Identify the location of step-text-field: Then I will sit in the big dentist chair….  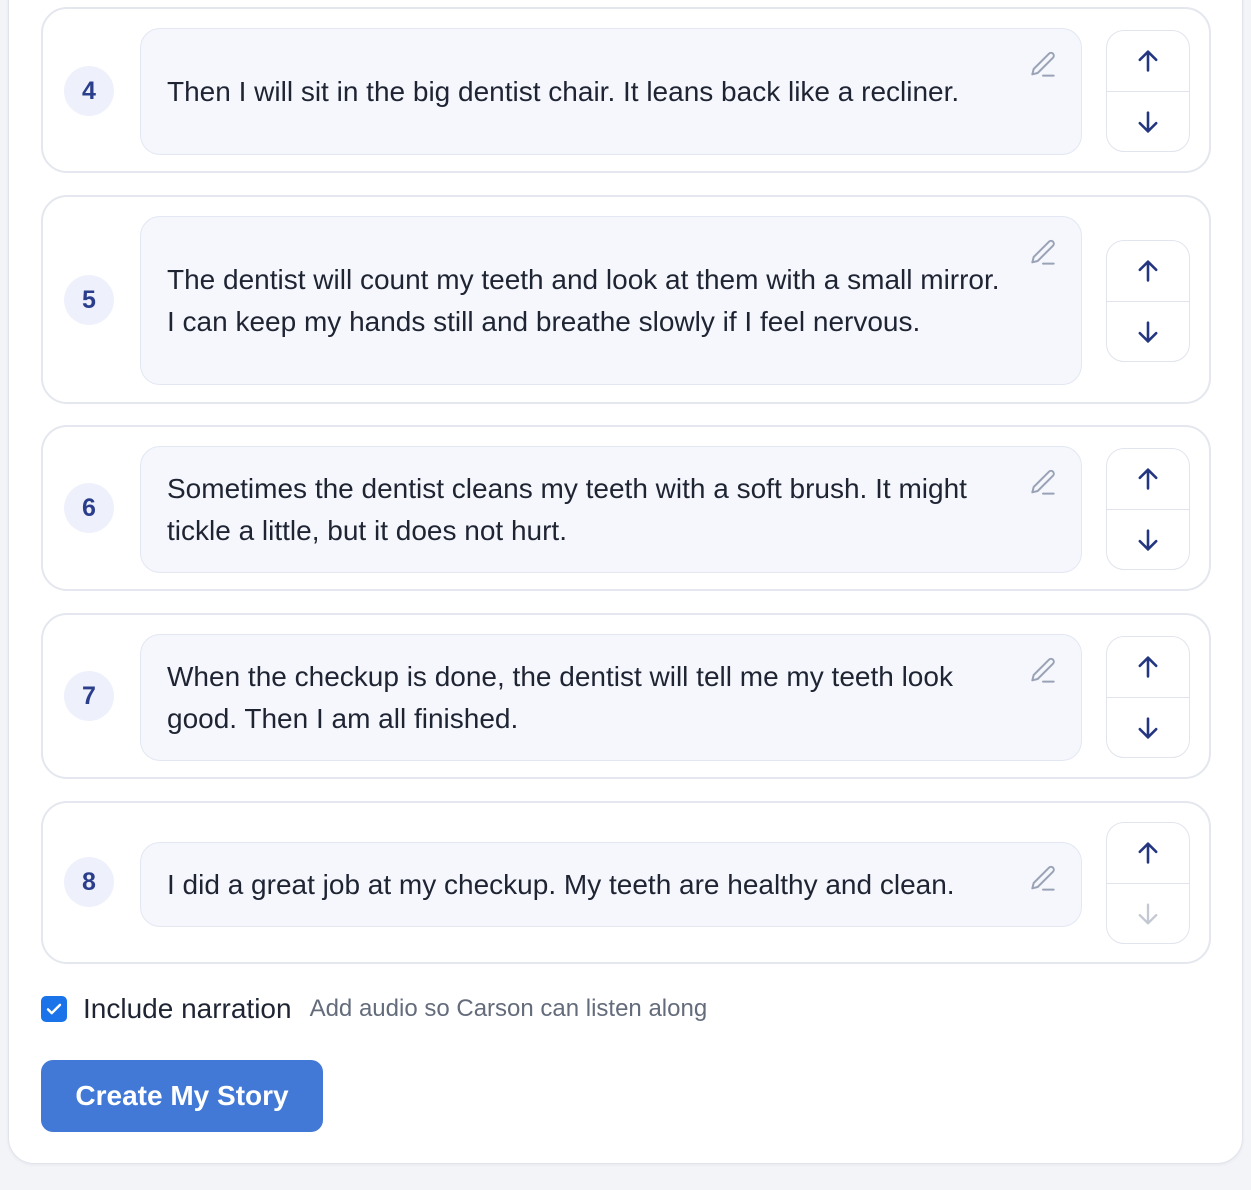
(611, 91).